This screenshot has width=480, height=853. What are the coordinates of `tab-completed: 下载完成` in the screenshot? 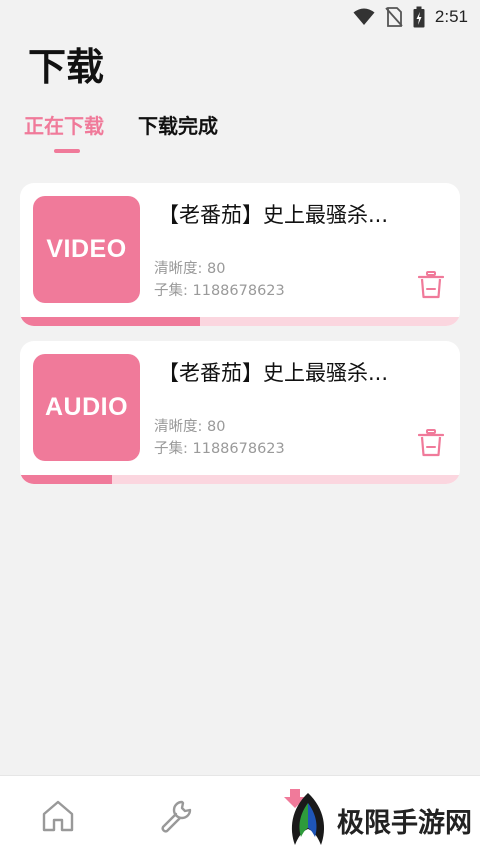 It's located at (178, 124).